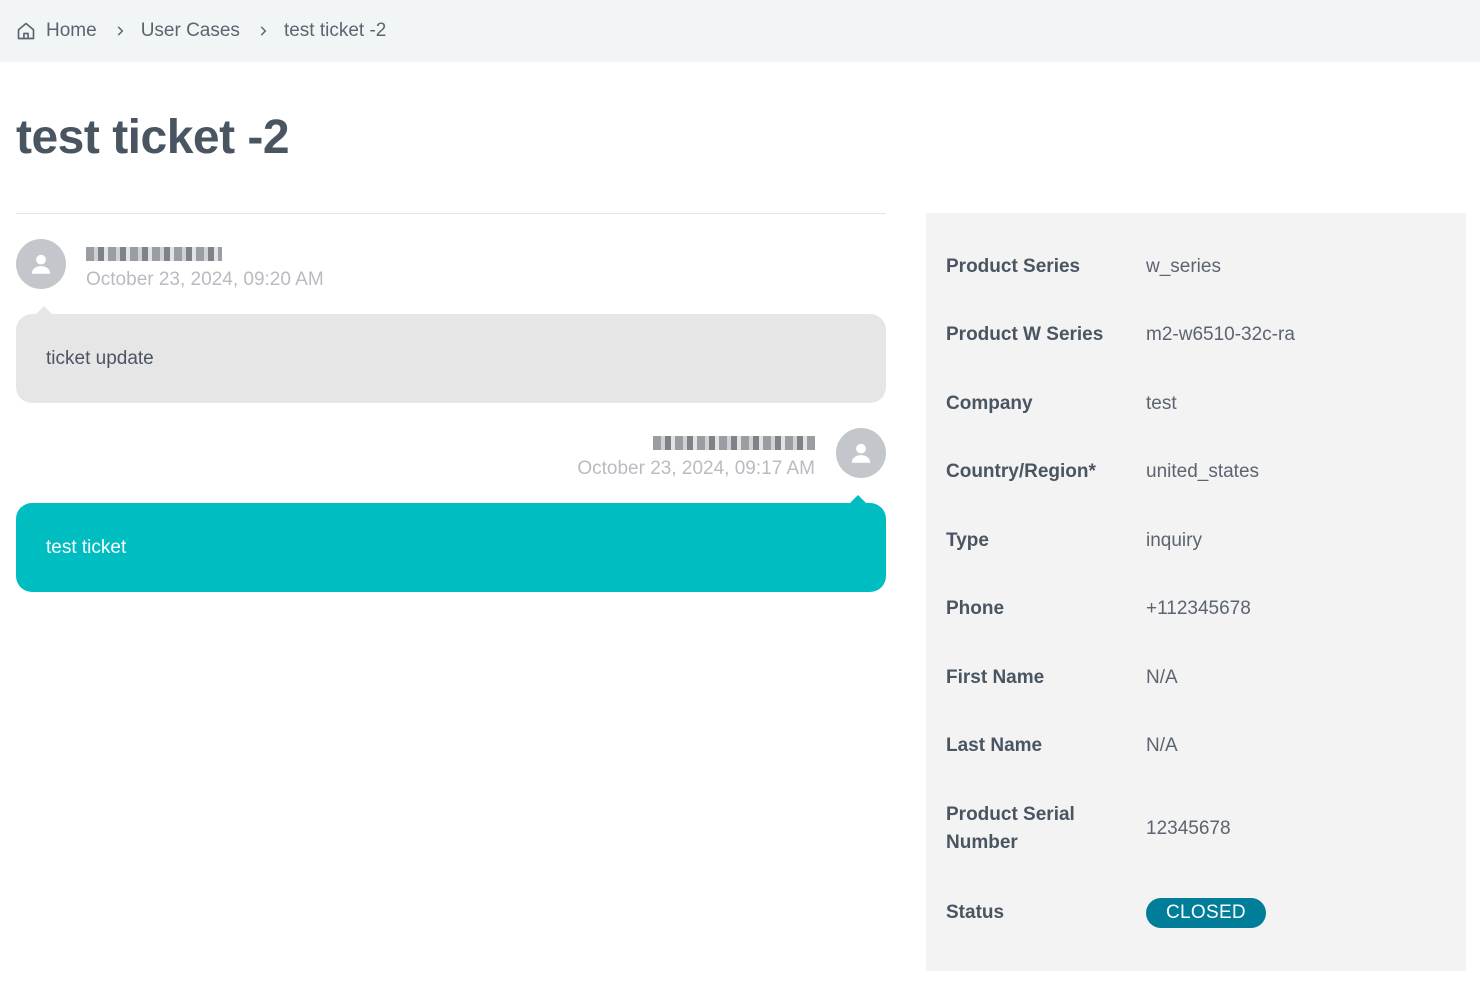 This screenshot has width=1480, height=982. What do you see at coordinates (1021, 471) in the screenshot?
I see `detail-label: Country/Region*` at bounding box center [1021, 471].